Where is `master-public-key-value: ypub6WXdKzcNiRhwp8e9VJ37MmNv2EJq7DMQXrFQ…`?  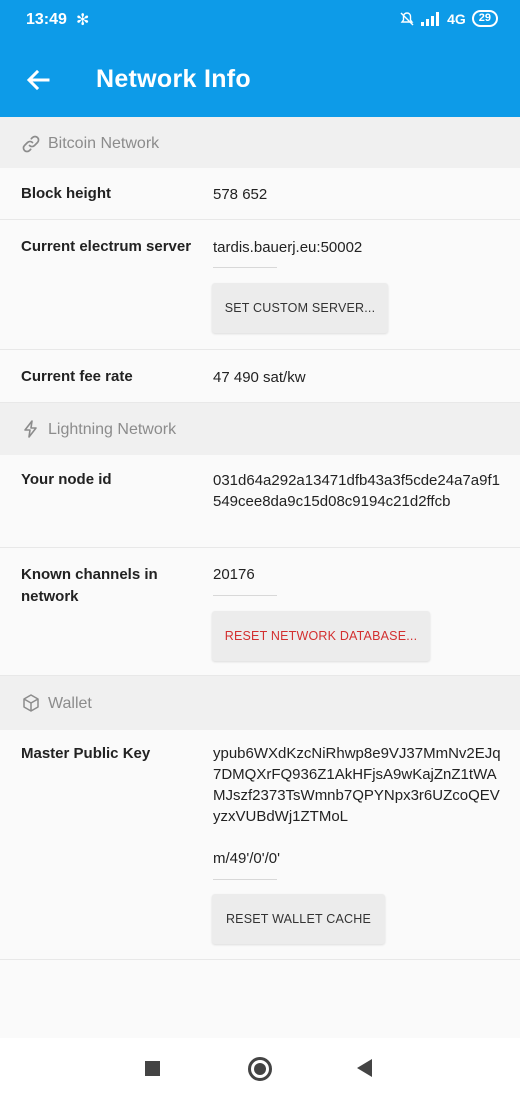 master-public-key-value: ypub6WXdKzcNiRhwp8e9VJ37MmNv2EJq7DMQXrFQ… is located at coordinates (359, 785).